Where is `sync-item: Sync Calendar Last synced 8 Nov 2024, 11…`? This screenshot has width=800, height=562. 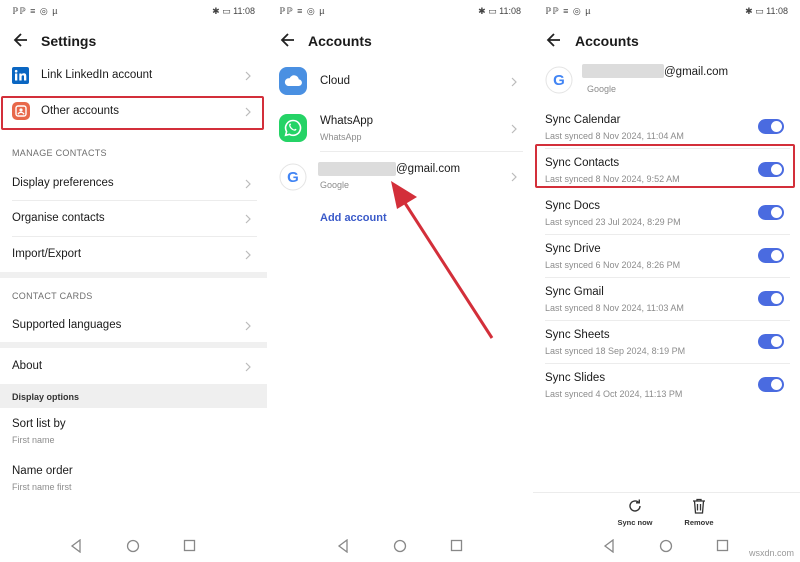 sync-item: Sync Calendar Last synced 8 Nov 2024, 11… is located at coordinates (666, 128).